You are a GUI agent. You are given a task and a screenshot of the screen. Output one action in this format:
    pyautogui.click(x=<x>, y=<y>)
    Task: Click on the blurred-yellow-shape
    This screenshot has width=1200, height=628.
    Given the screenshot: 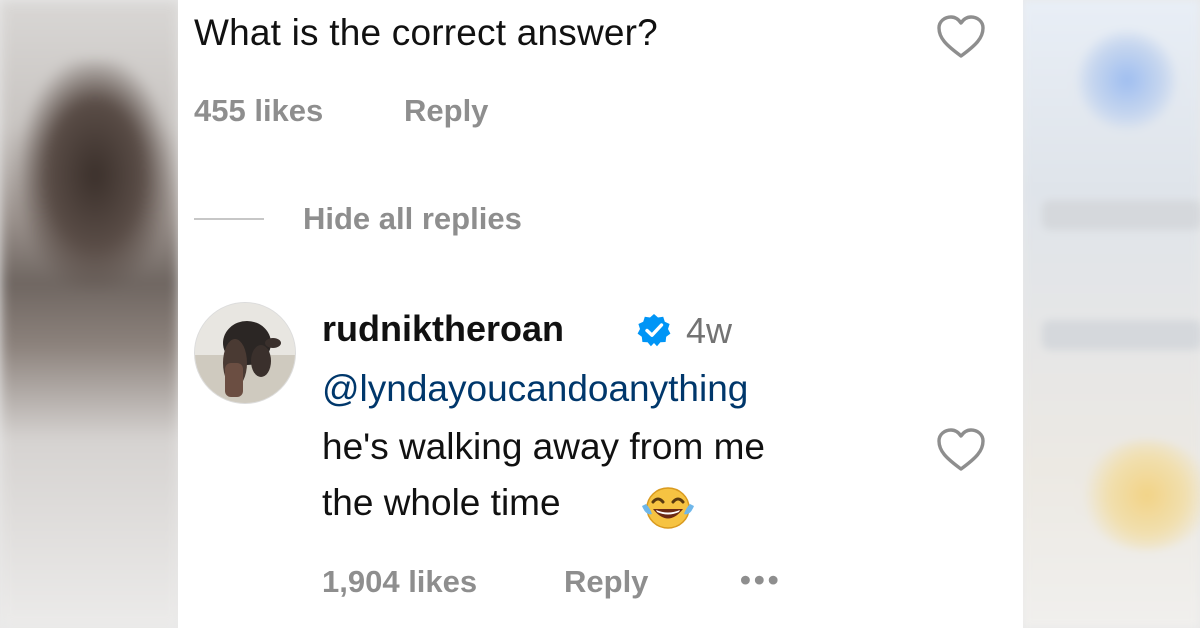 What is the action you would take?
    pyautogui.click(x=1141, y=495)
    